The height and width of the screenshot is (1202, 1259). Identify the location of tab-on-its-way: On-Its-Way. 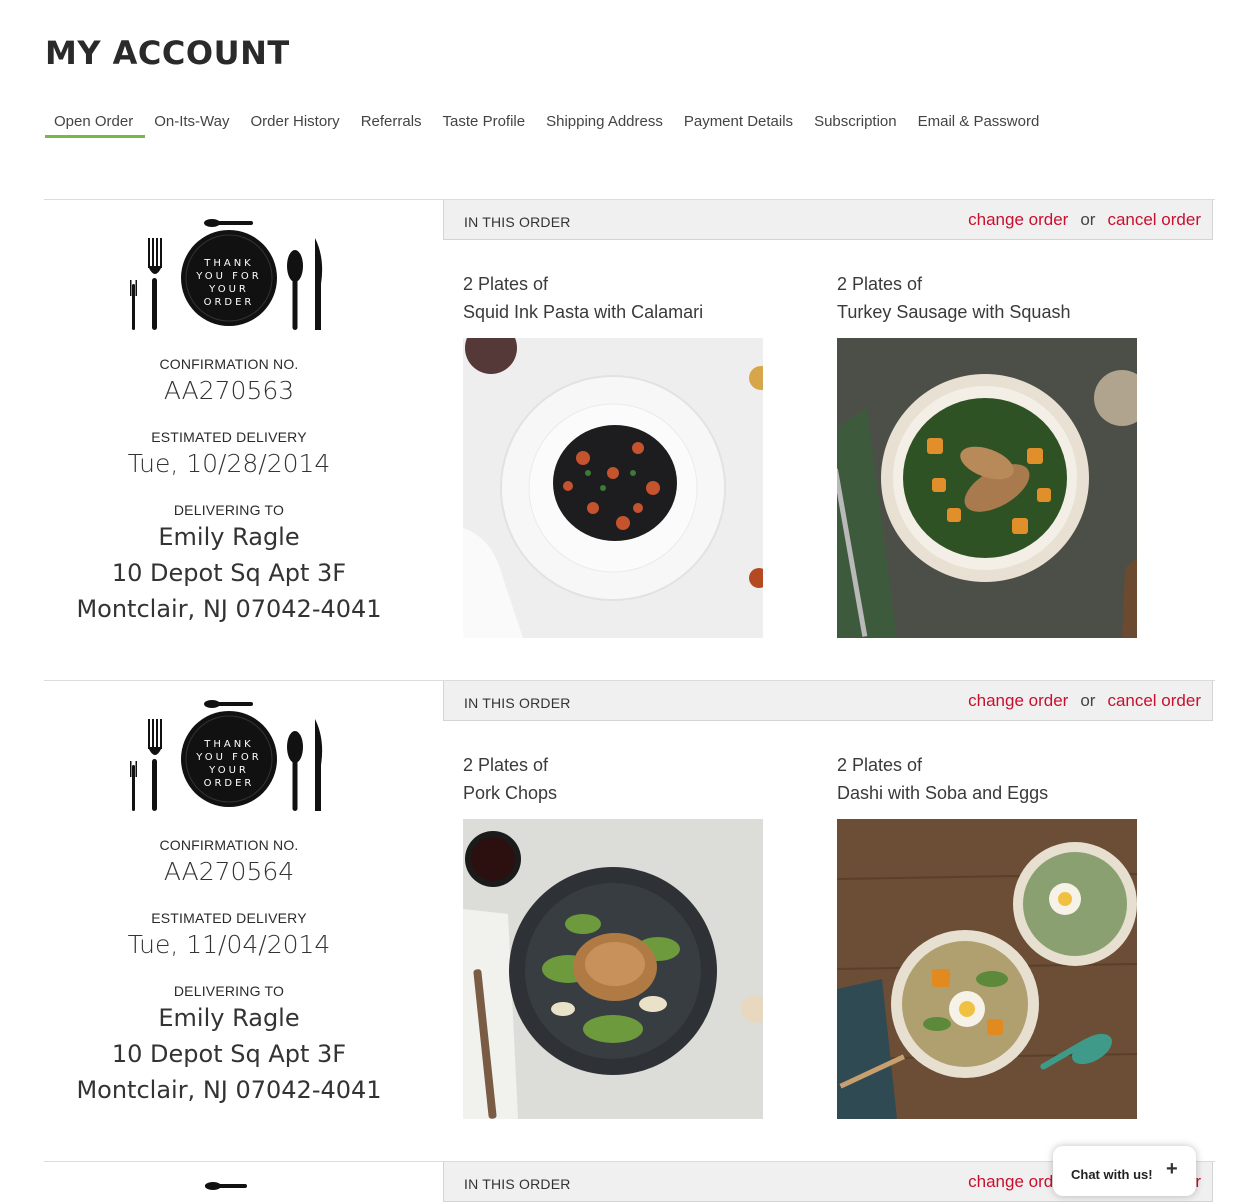
(193, 125).